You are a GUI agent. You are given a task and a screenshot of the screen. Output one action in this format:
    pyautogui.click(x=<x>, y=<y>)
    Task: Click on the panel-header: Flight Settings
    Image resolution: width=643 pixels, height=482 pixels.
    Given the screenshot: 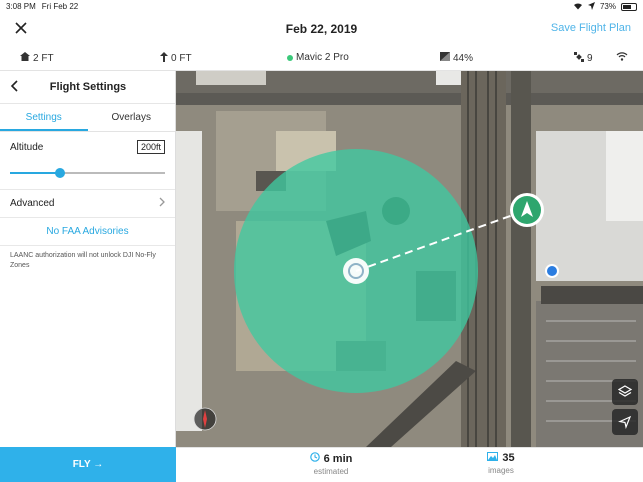 What is the action you would take?
    pyautogui.click(x=87, y=87)
    